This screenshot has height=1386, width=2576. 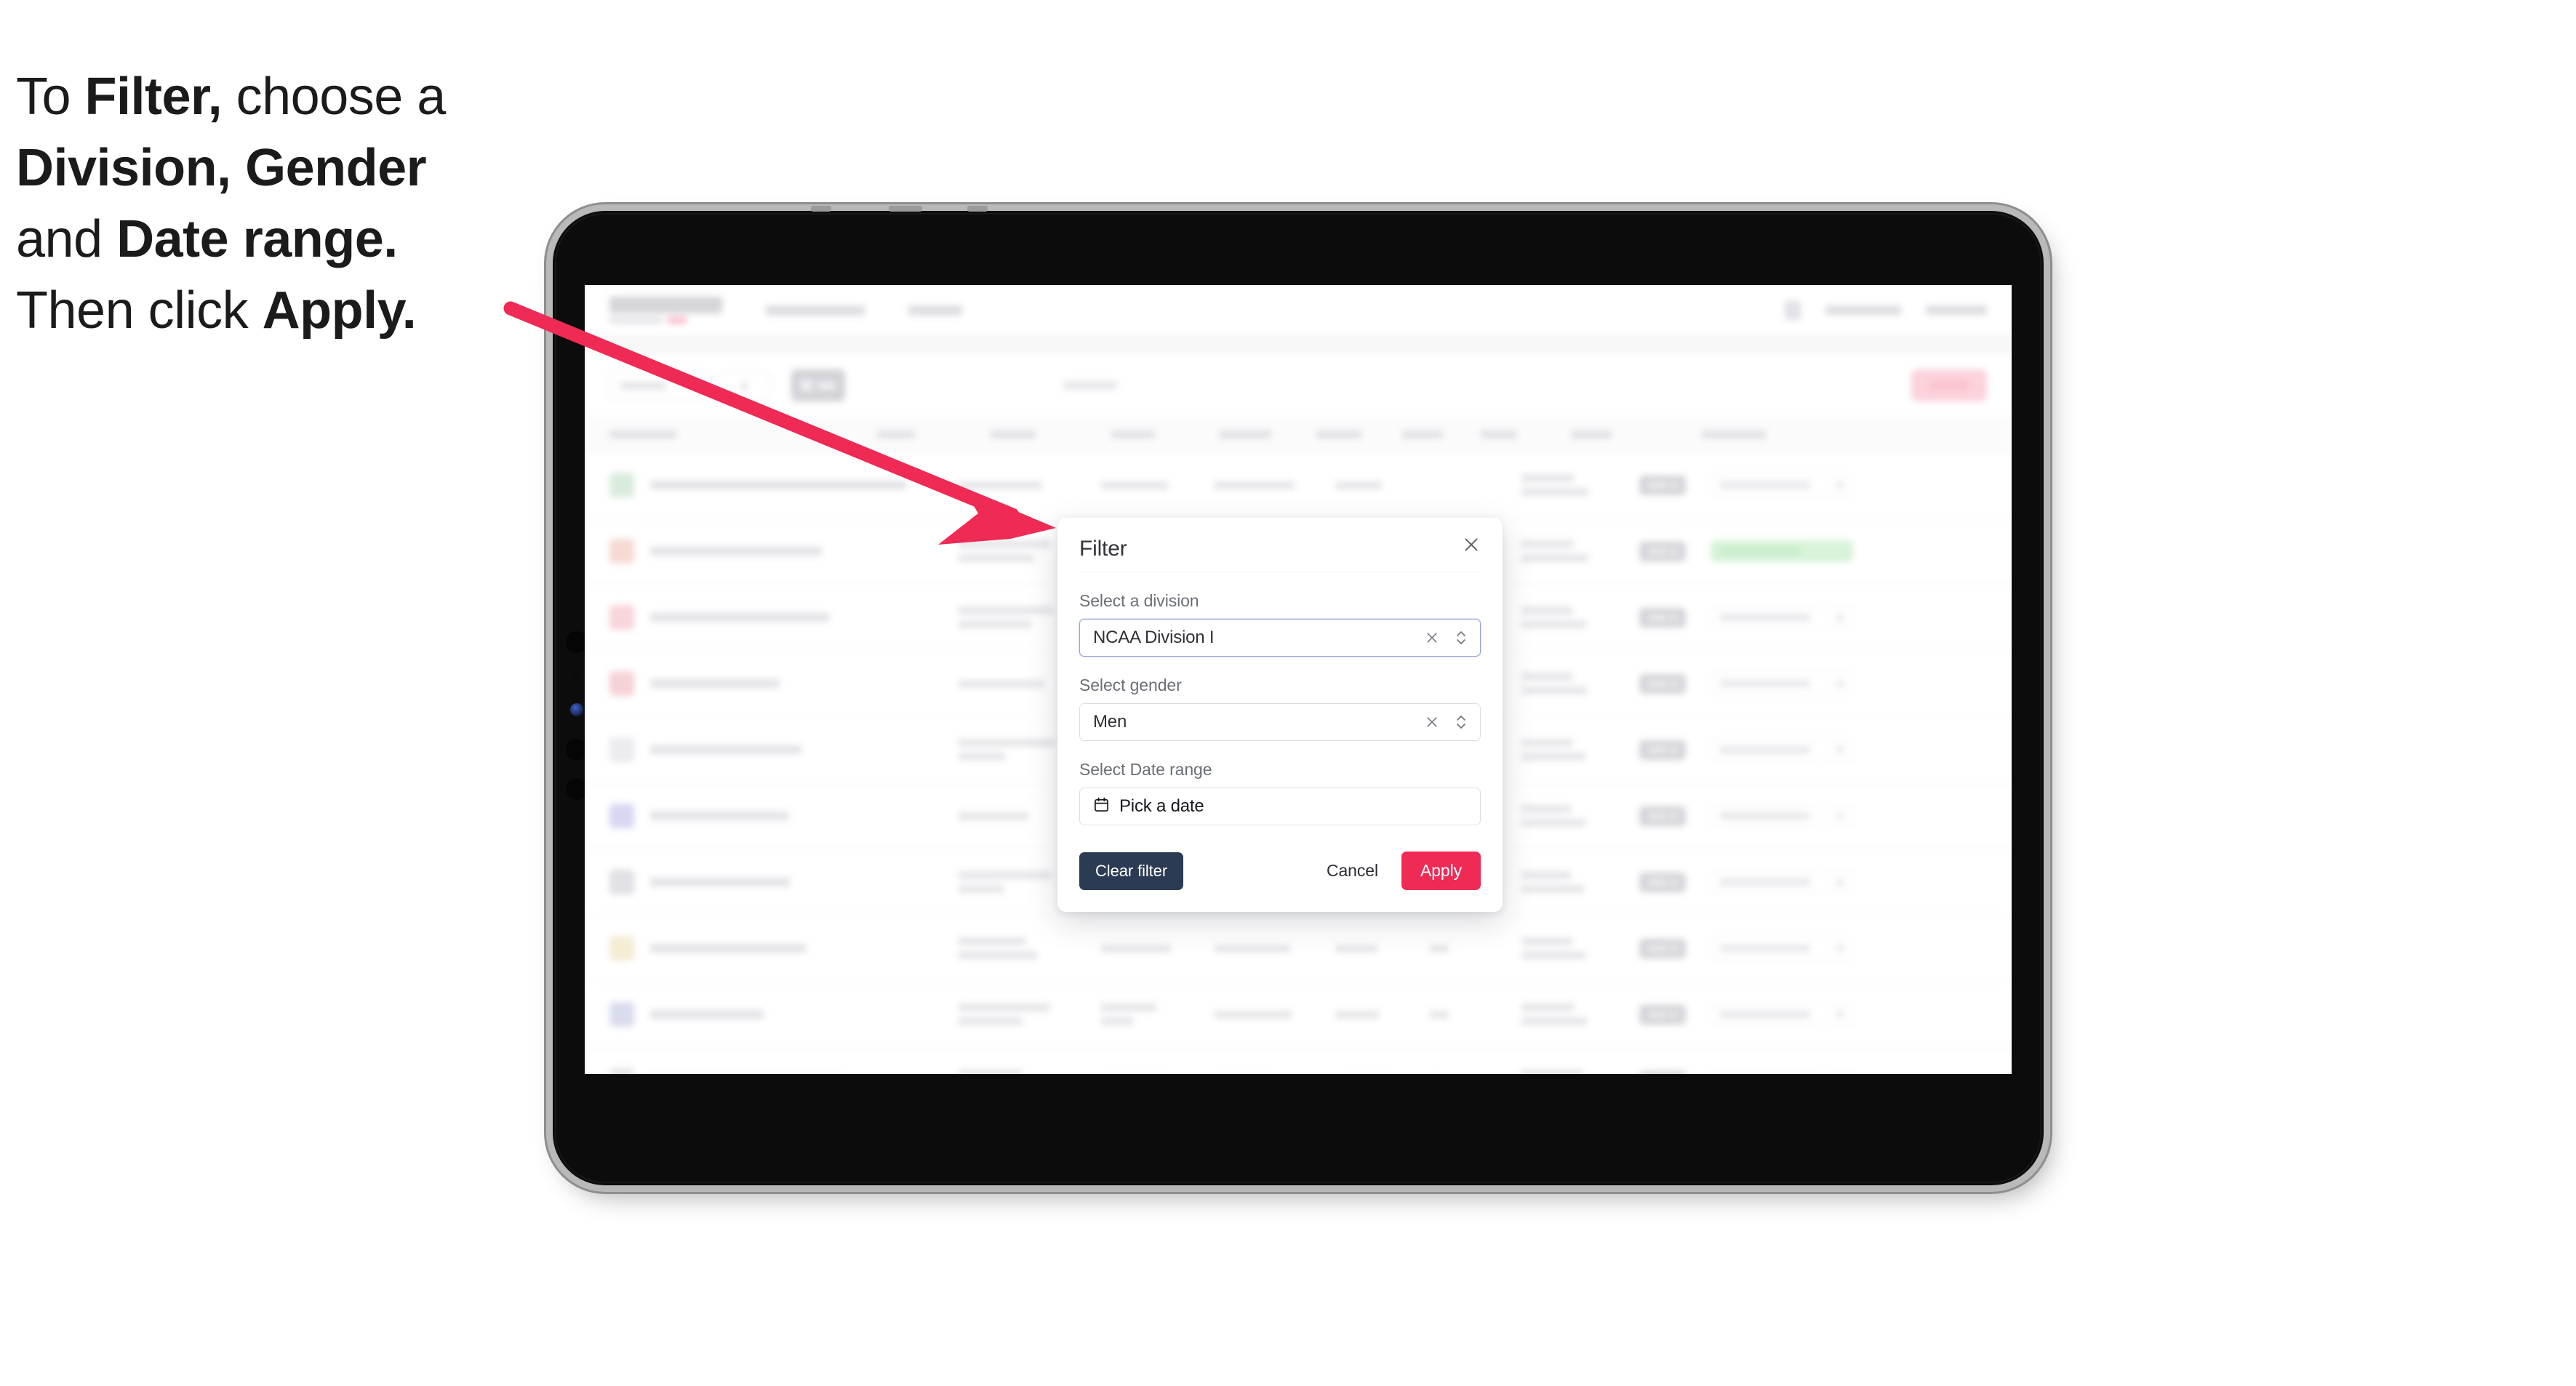 I want to click on instruction-line-4: Then click Apply., so click(x=285, y=312).